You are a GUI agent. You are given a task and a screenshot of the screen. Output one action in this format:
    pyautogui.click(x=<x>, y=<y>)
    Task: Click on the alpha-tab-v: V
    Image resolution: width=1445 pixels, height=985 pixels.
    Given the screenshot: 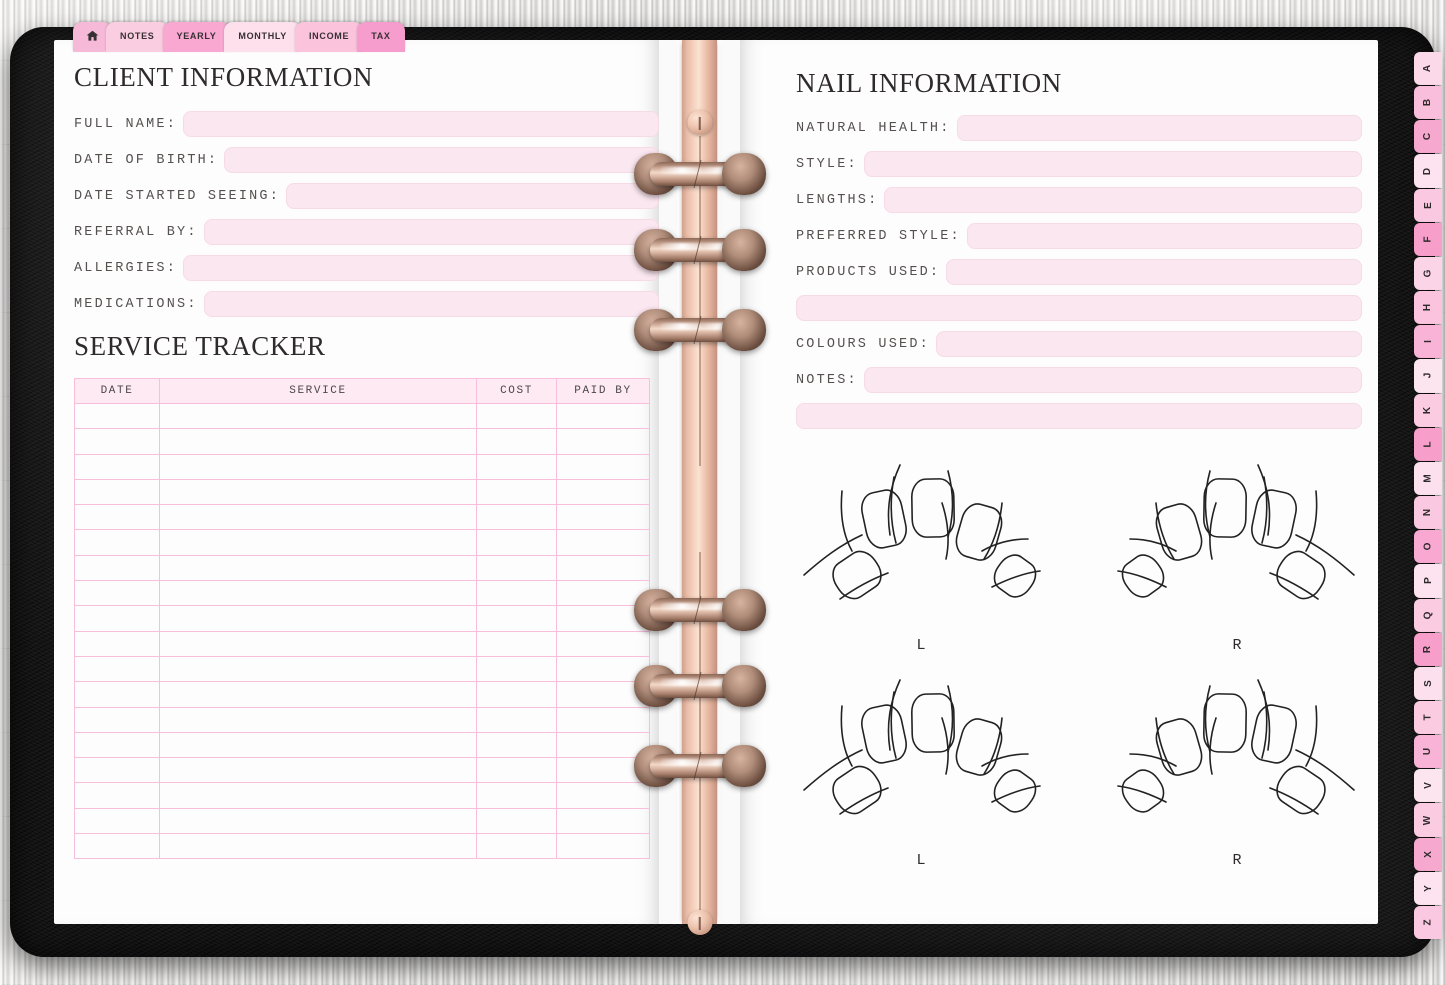 What is the action you would take?
    pyautogui.click(x=1428, y=786)
    